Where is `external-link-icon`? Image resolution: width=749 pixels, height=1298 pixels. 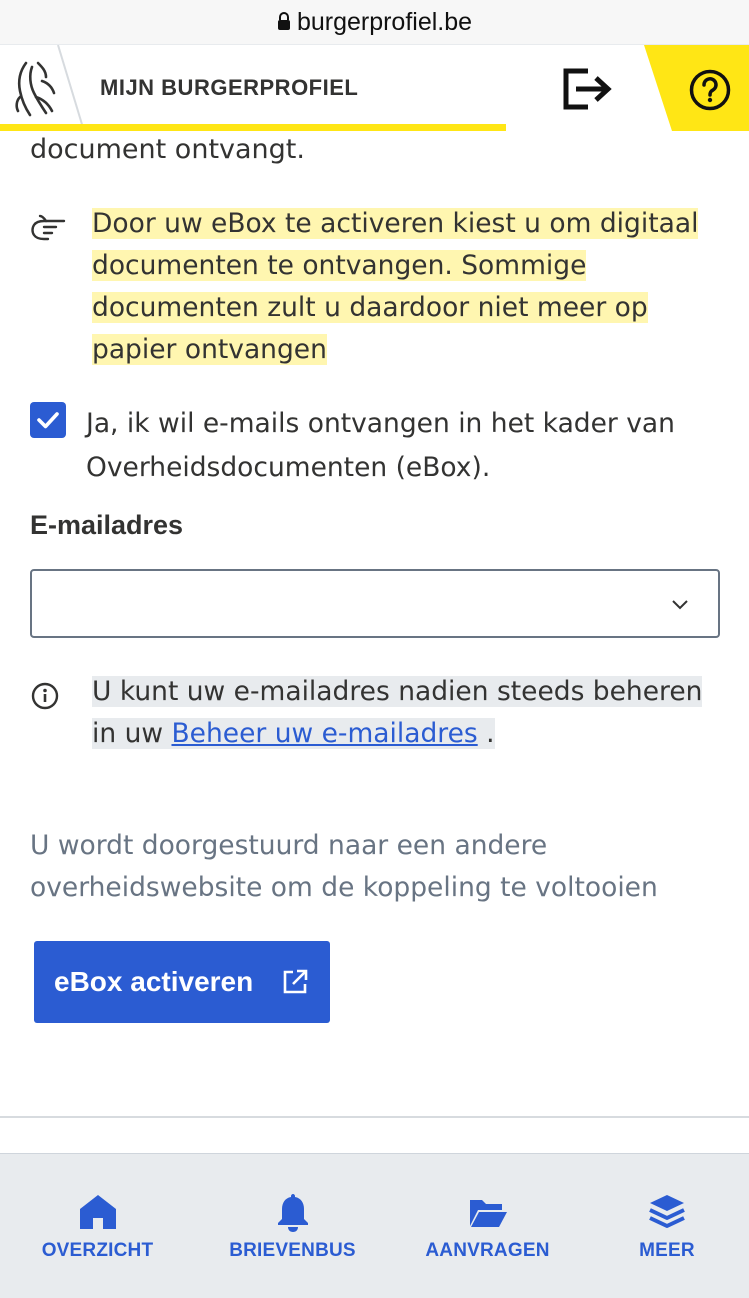
external-link-icon is located at coordinates (295, 981).